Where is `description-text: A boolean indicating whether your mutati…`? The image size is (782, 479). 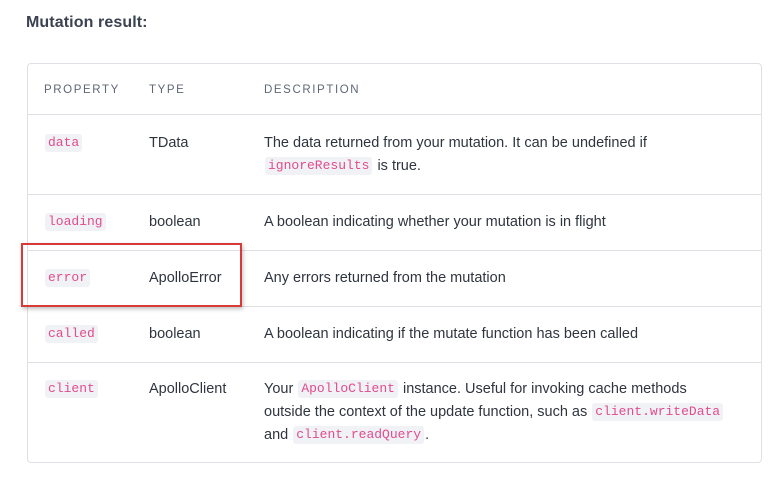 description-text: A boolean indicating whether your mutati… is located at coordinates (435, 222).